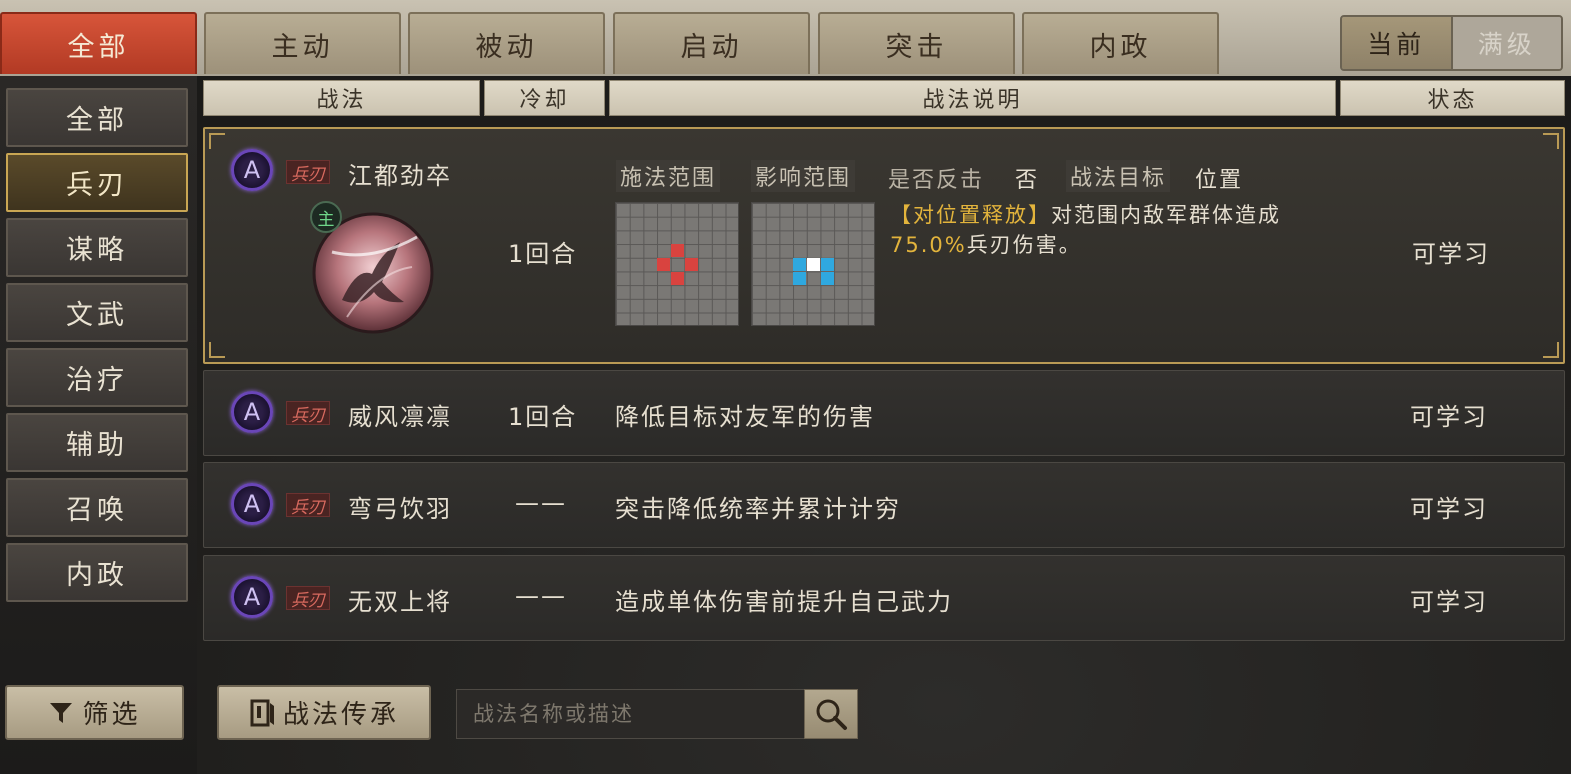 The height and width of the screenshot is (774, 1571). Describe the element at coordinates (340, 715) in the screenshot. I see `inherit-label: 战法传承` at that location.